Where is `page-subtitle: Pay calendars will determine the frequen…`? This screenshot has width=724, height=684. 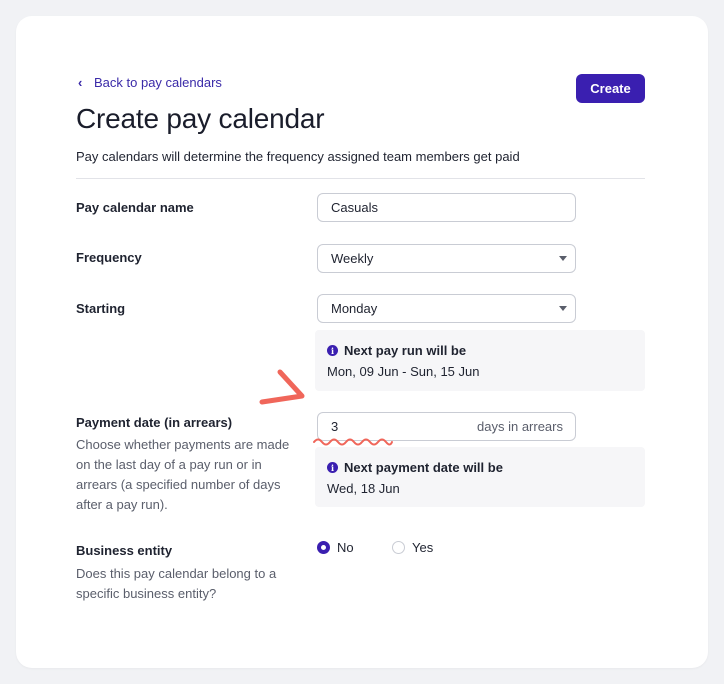 page-subtitle: Pay calendars will determine the frequen… is located at coordinates (298, 156).